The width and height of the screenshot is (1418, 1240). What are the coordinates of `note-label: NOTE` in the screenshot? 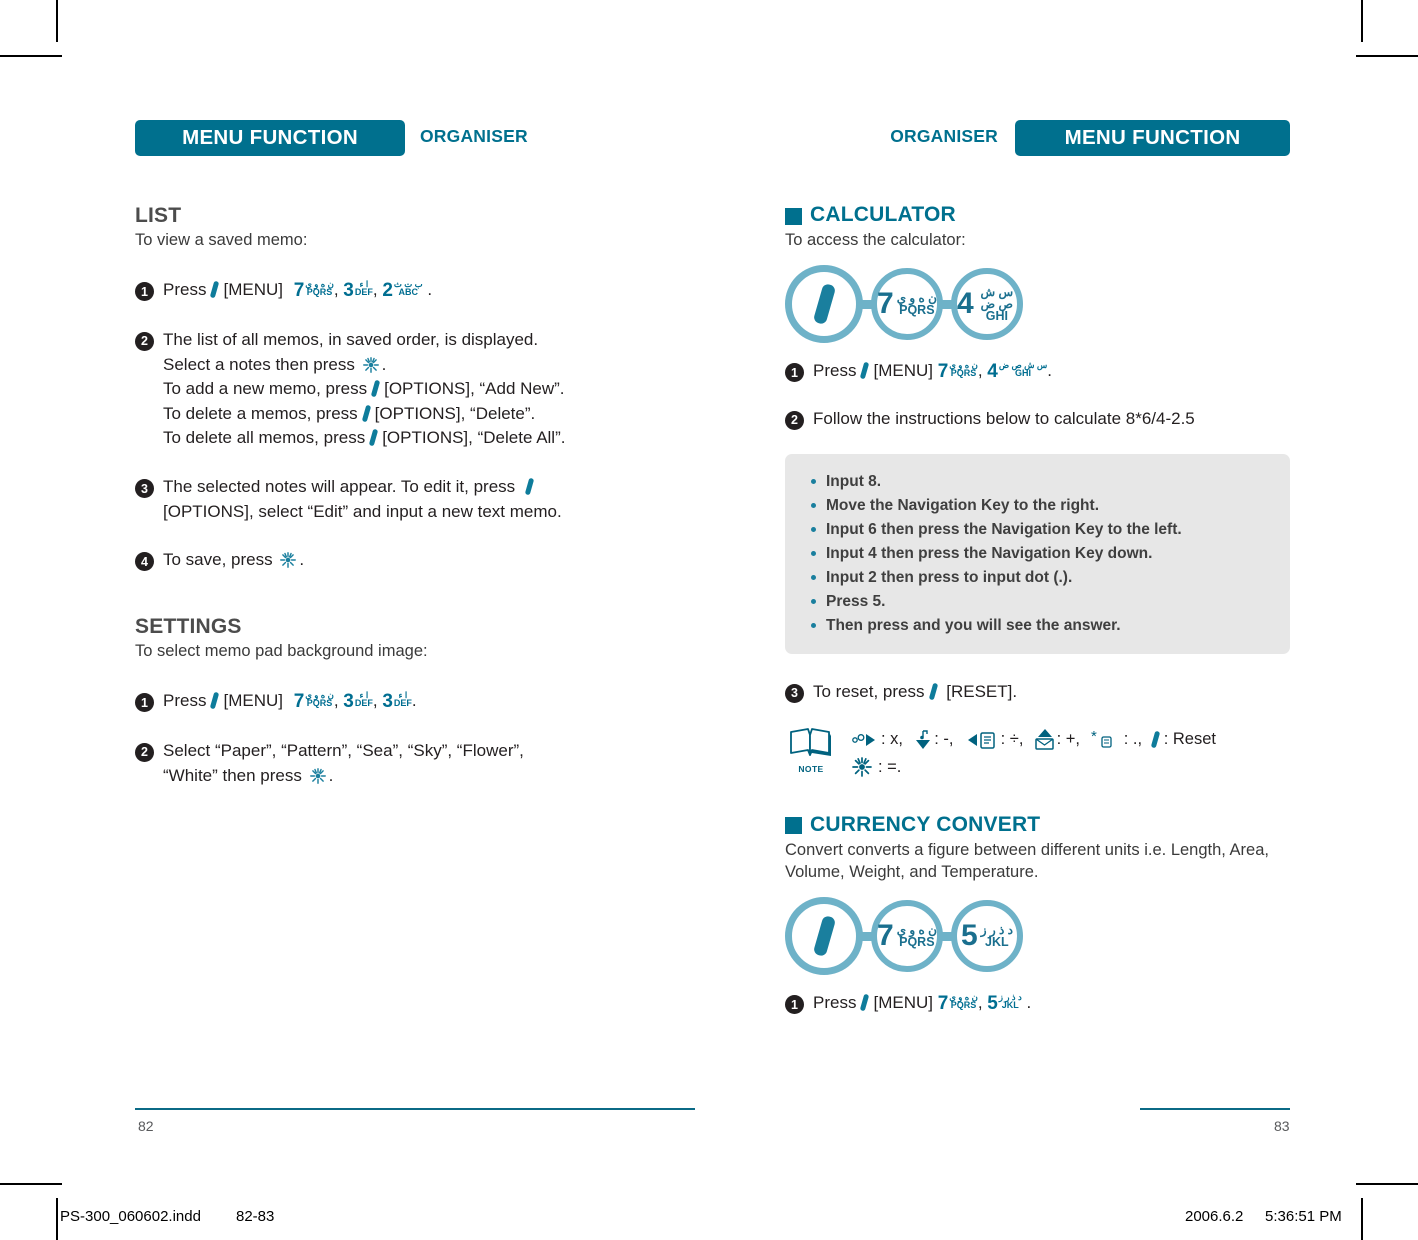 It's located at (811, 769).